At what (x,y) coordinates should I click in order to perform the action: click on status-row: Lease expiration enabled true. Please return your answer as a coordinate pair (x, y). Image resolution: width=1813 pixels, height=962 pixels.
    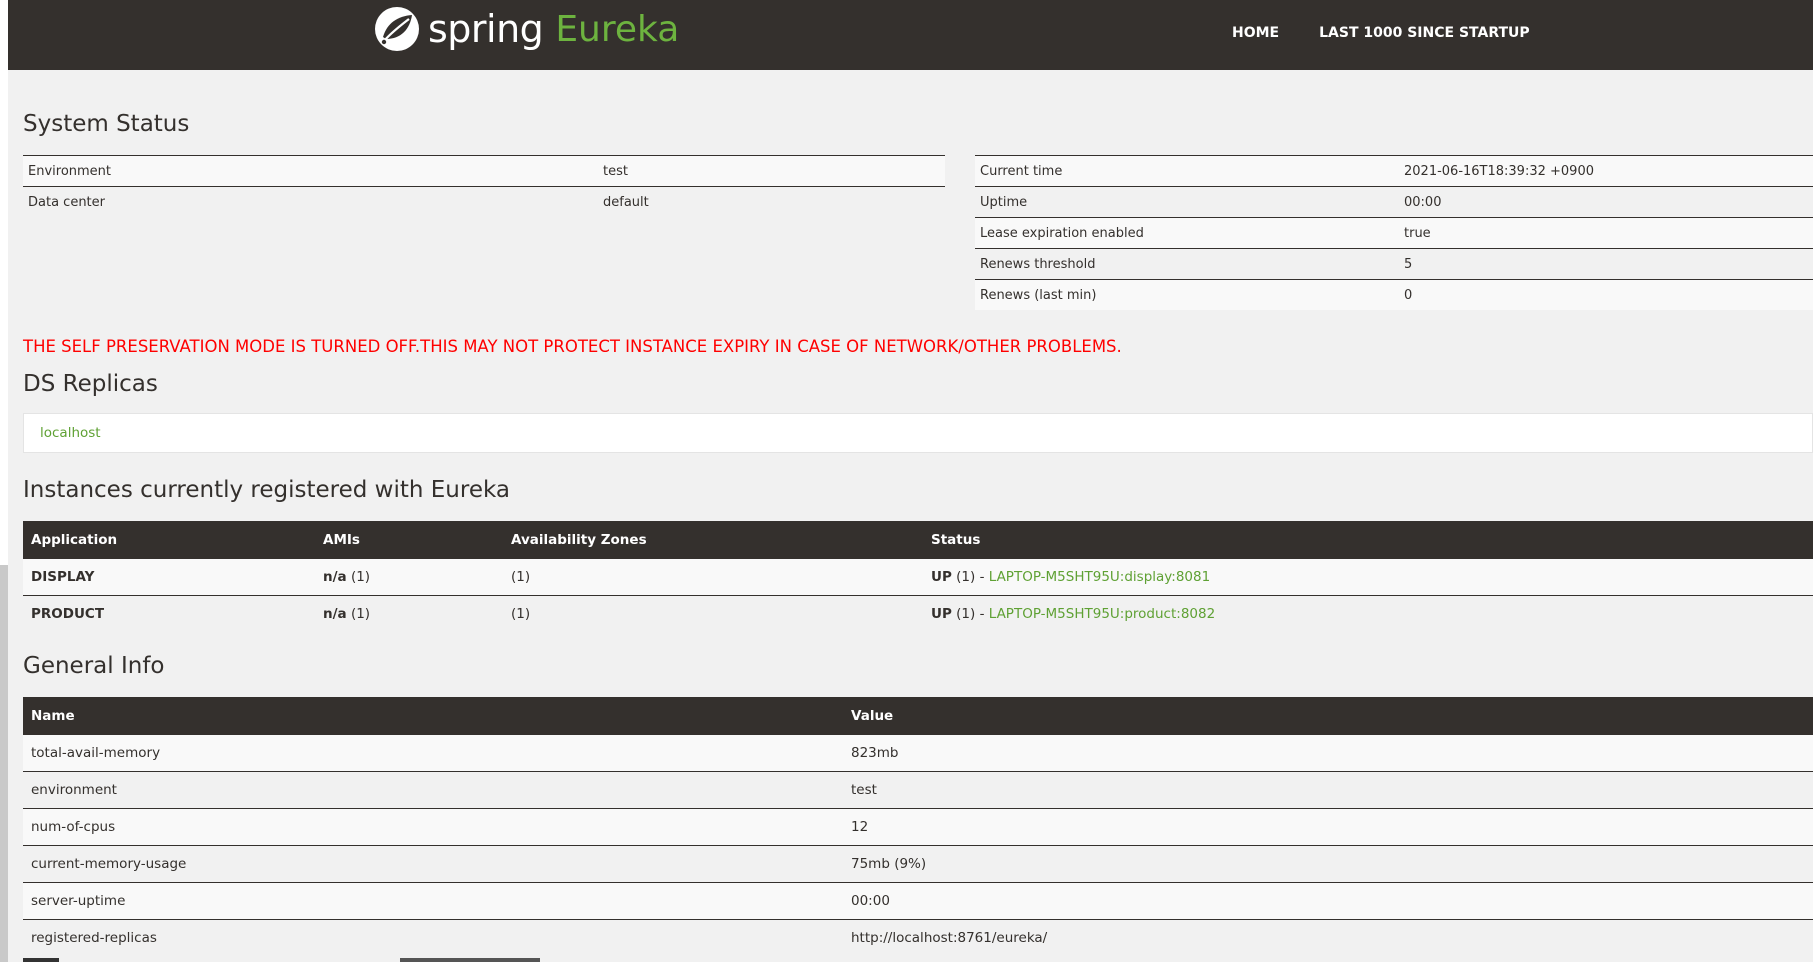
    Looking at the image, I should click on (1394, 233).